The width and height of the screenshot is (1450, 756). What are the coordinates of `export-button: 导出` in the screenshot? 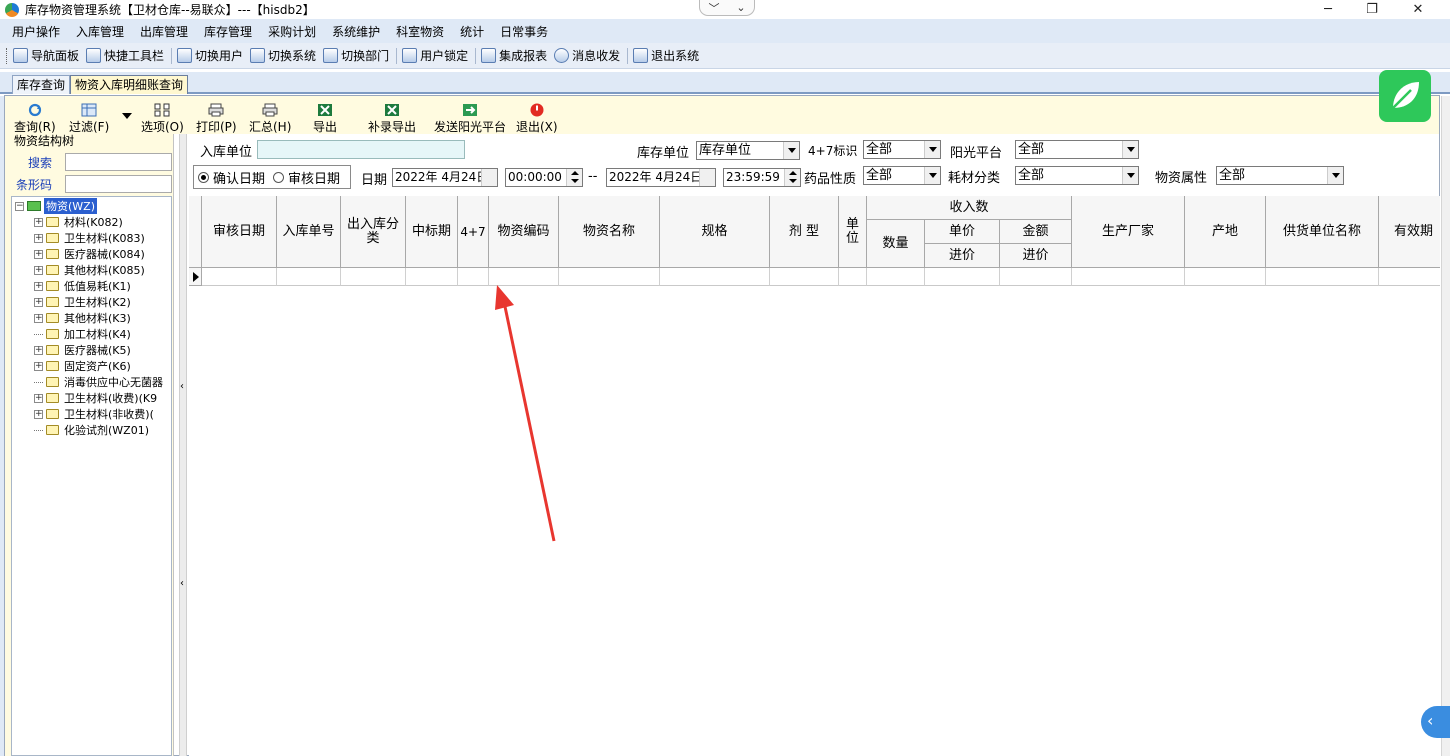 It's located at (325, 119).